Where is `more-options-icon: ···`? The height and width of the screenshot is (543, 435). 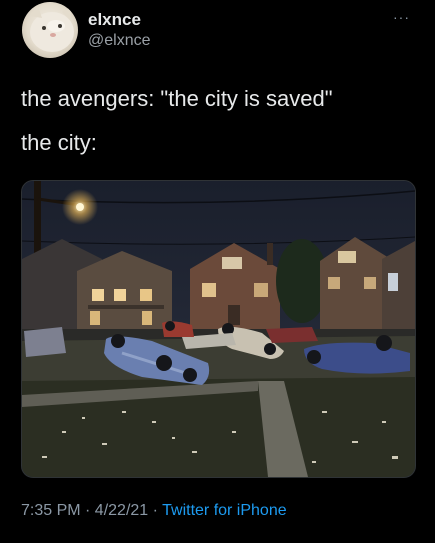 more-options-icon: ··· is located at coordinates (401, 17).